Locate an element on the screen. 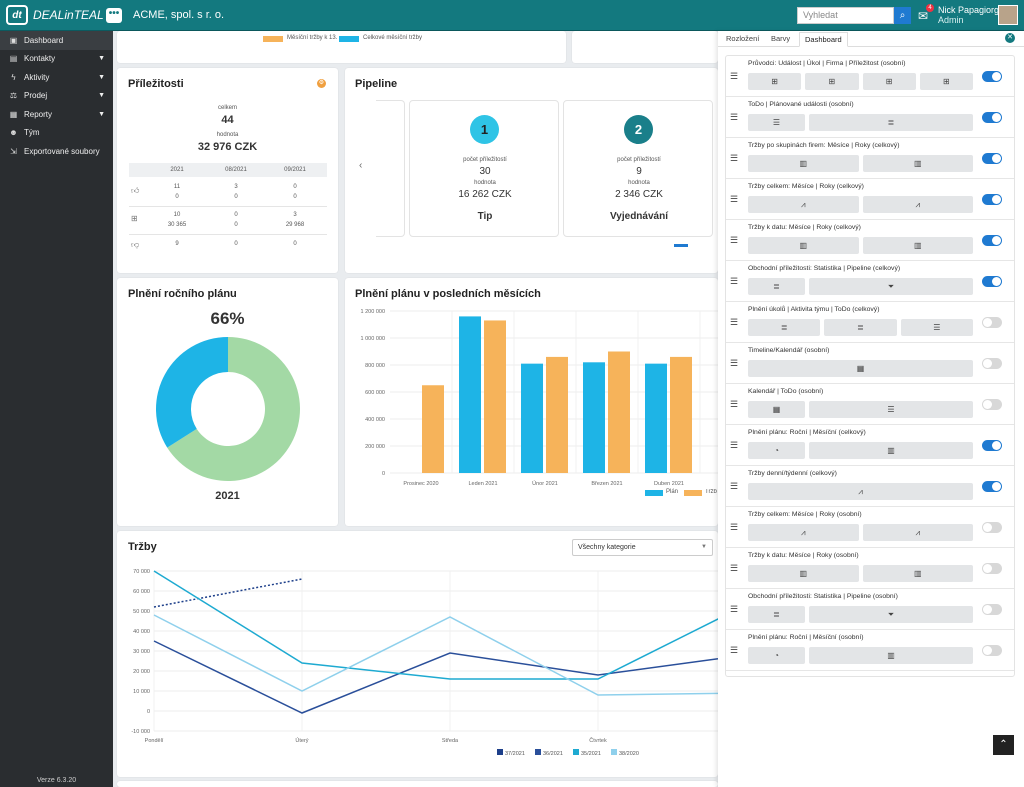  bottom-card is located at coordinates (417, 784).